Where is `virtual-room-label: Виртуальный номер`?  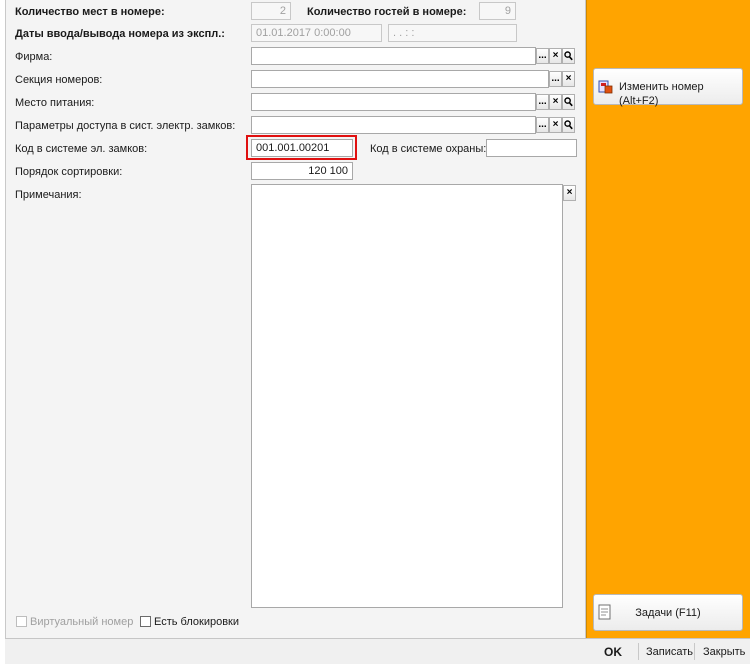
virtual-room-label: Виртуальный номер is located at coordinates (82, 622).